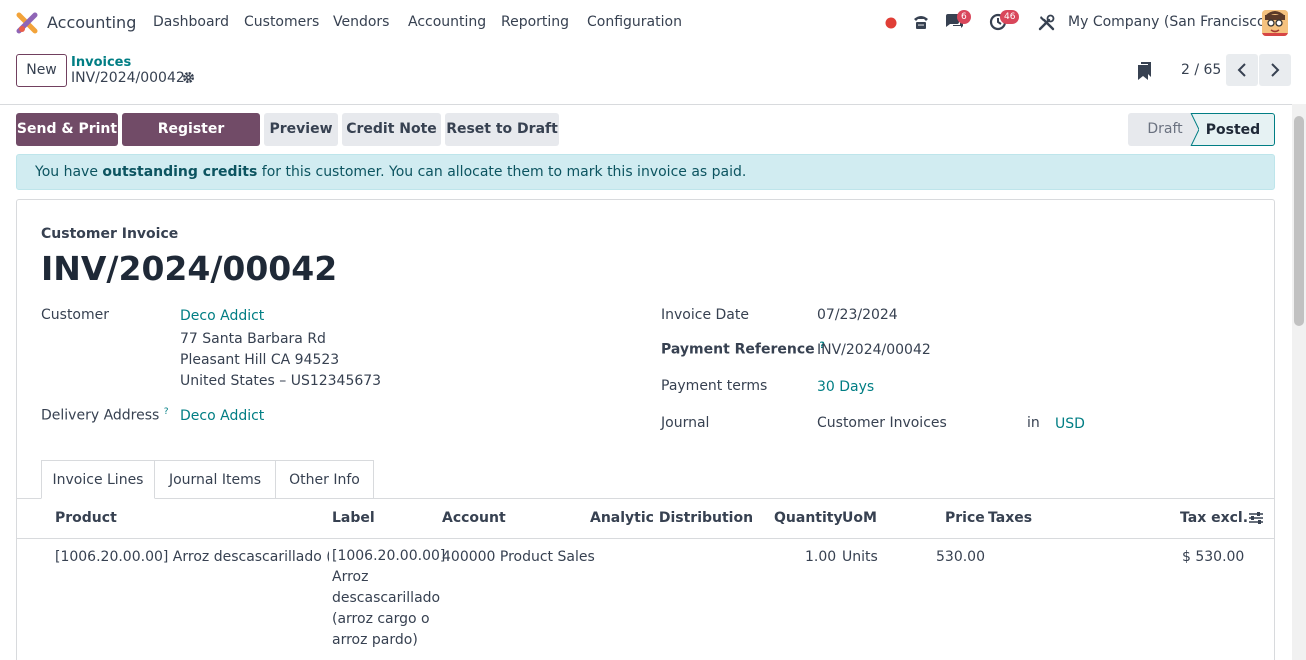  I want to click on invoice-type-label: Customer Invoice, so click(110, 234).